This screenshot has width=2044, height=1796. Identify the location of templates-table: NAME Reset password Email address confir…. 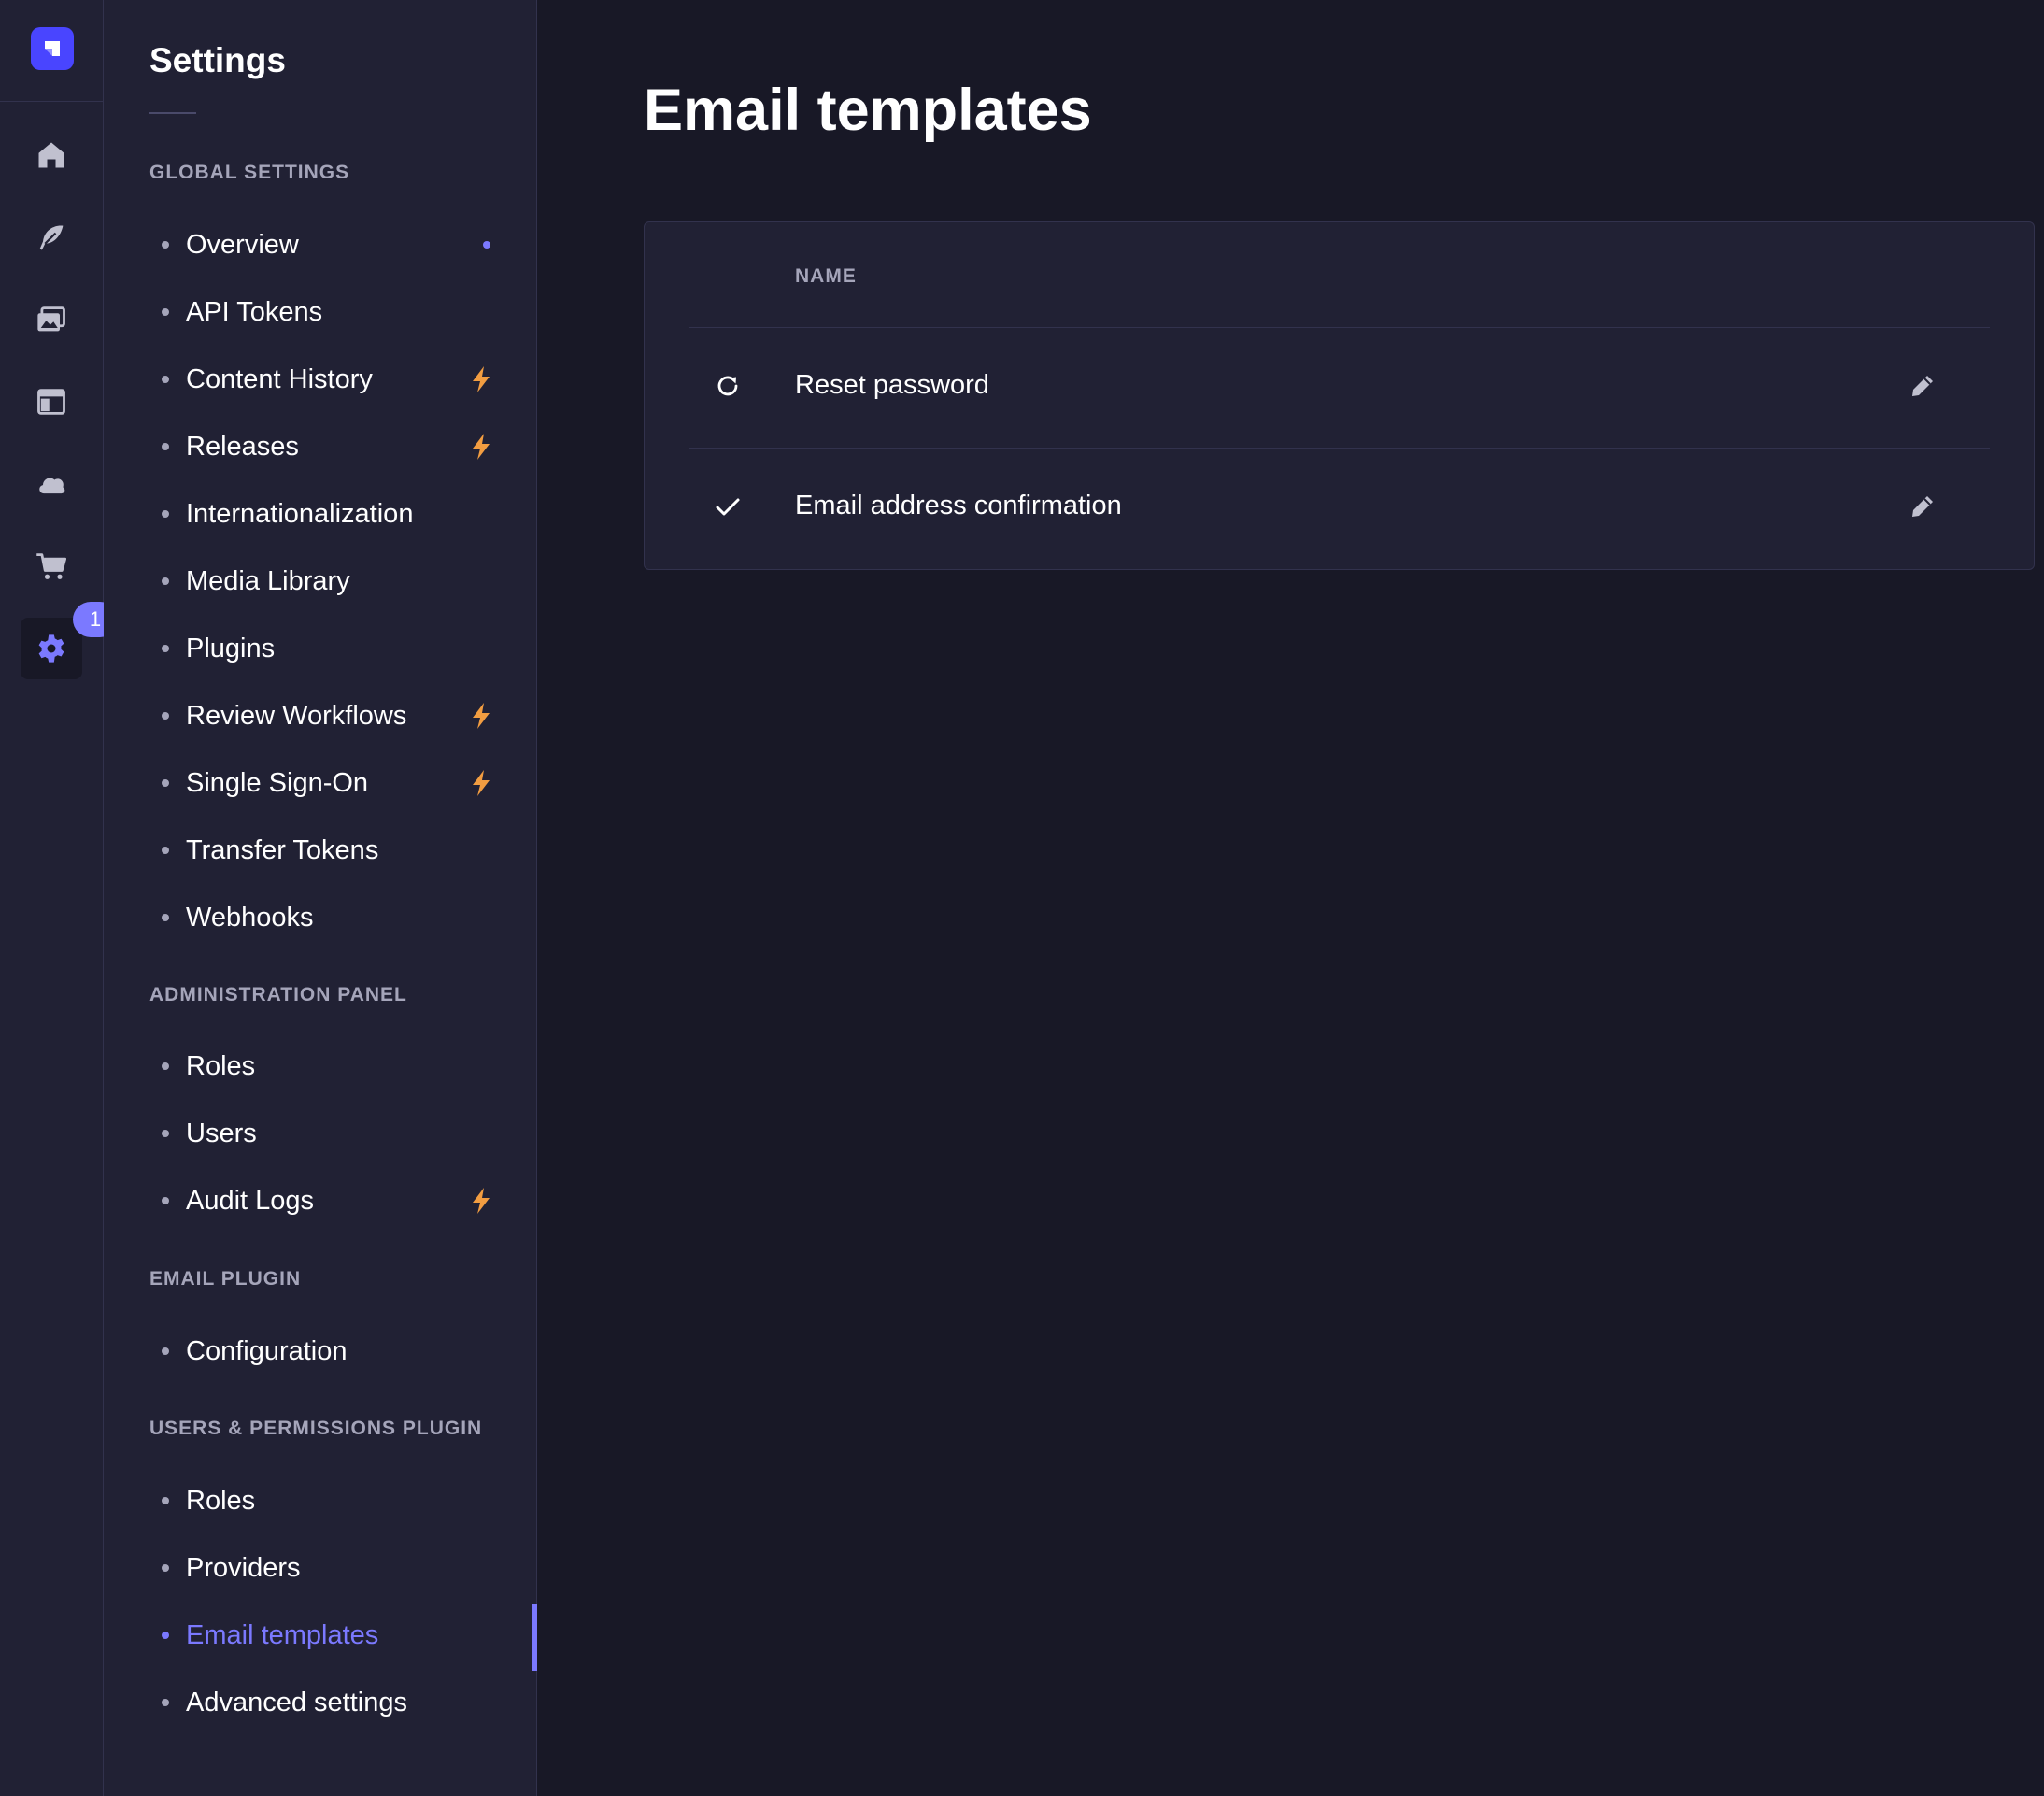
(1340, 396).